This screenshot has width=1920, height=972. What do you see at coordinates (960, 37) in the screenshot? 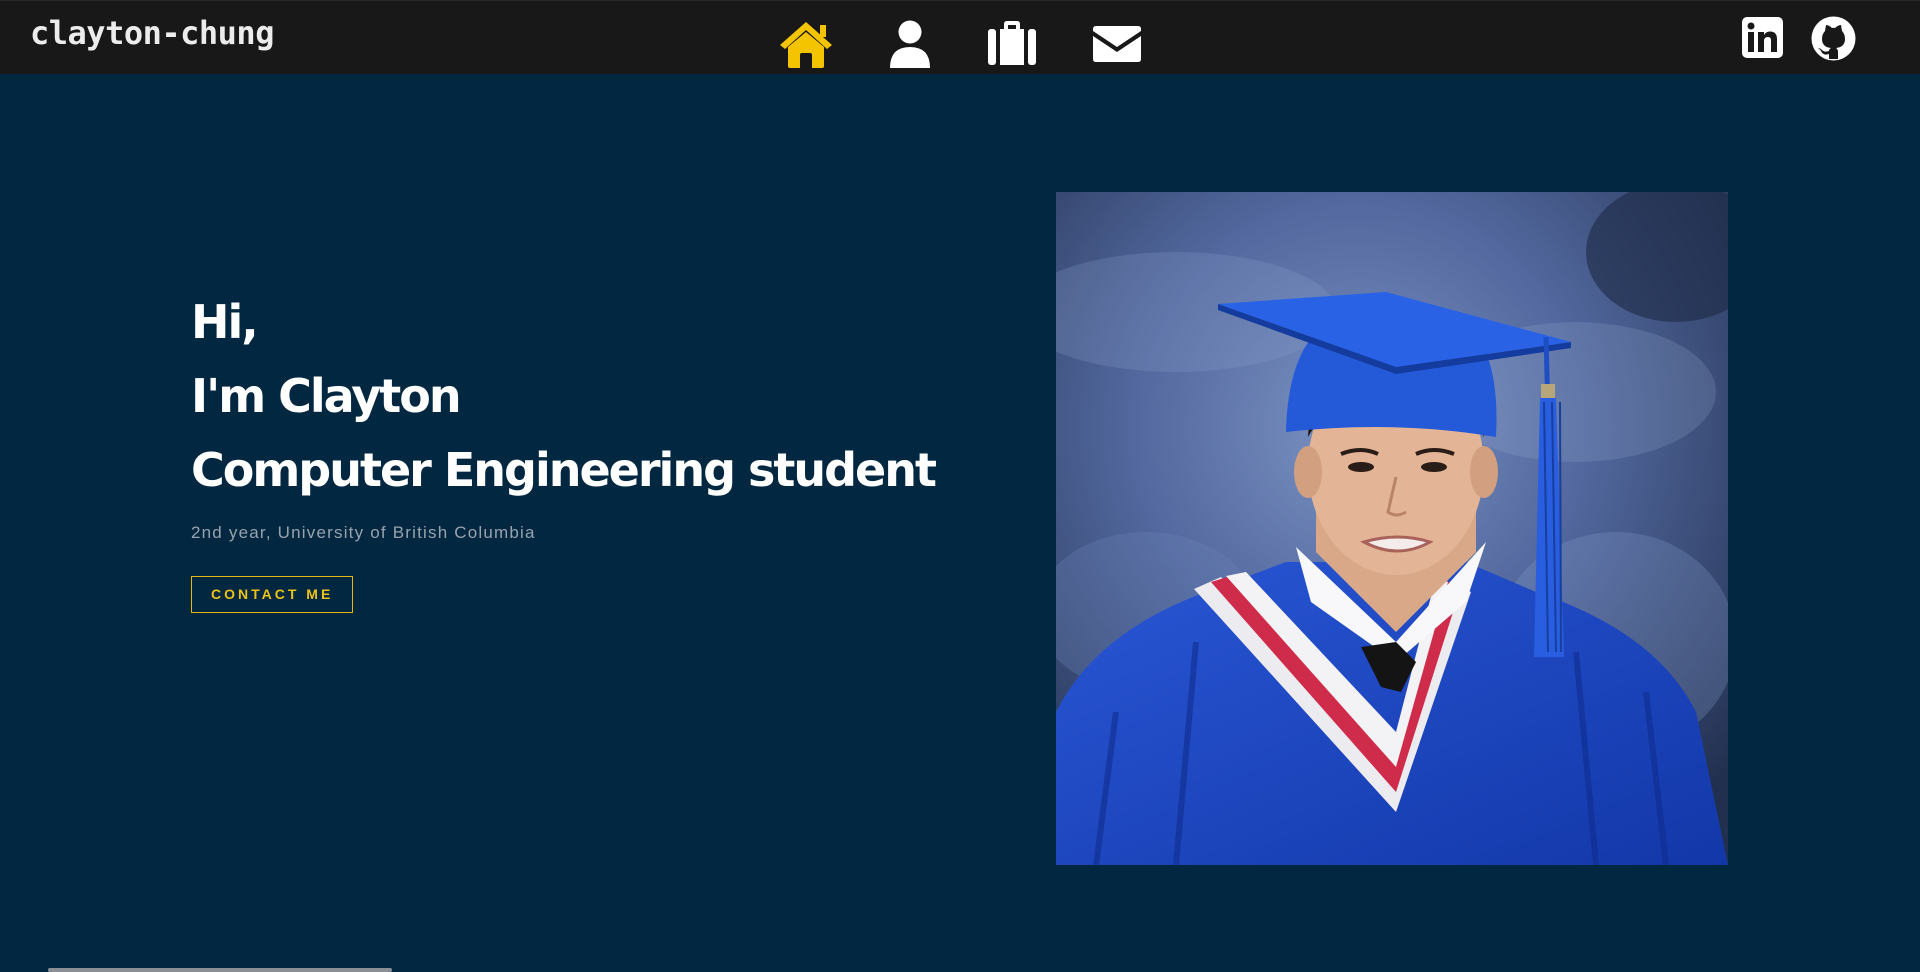
I see `top-nav-bar: clayton-chung` at bounding box center [960, 37].